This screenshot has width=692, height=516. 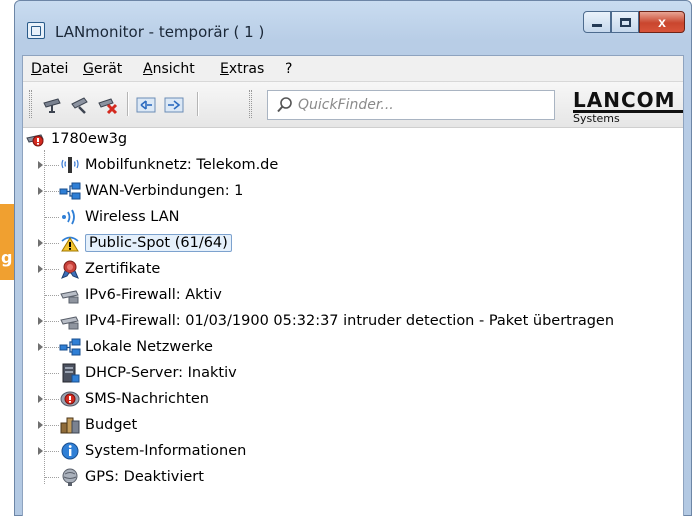 I want to click on menu-ansicht: Ansicht, so click(x=169, y=69).